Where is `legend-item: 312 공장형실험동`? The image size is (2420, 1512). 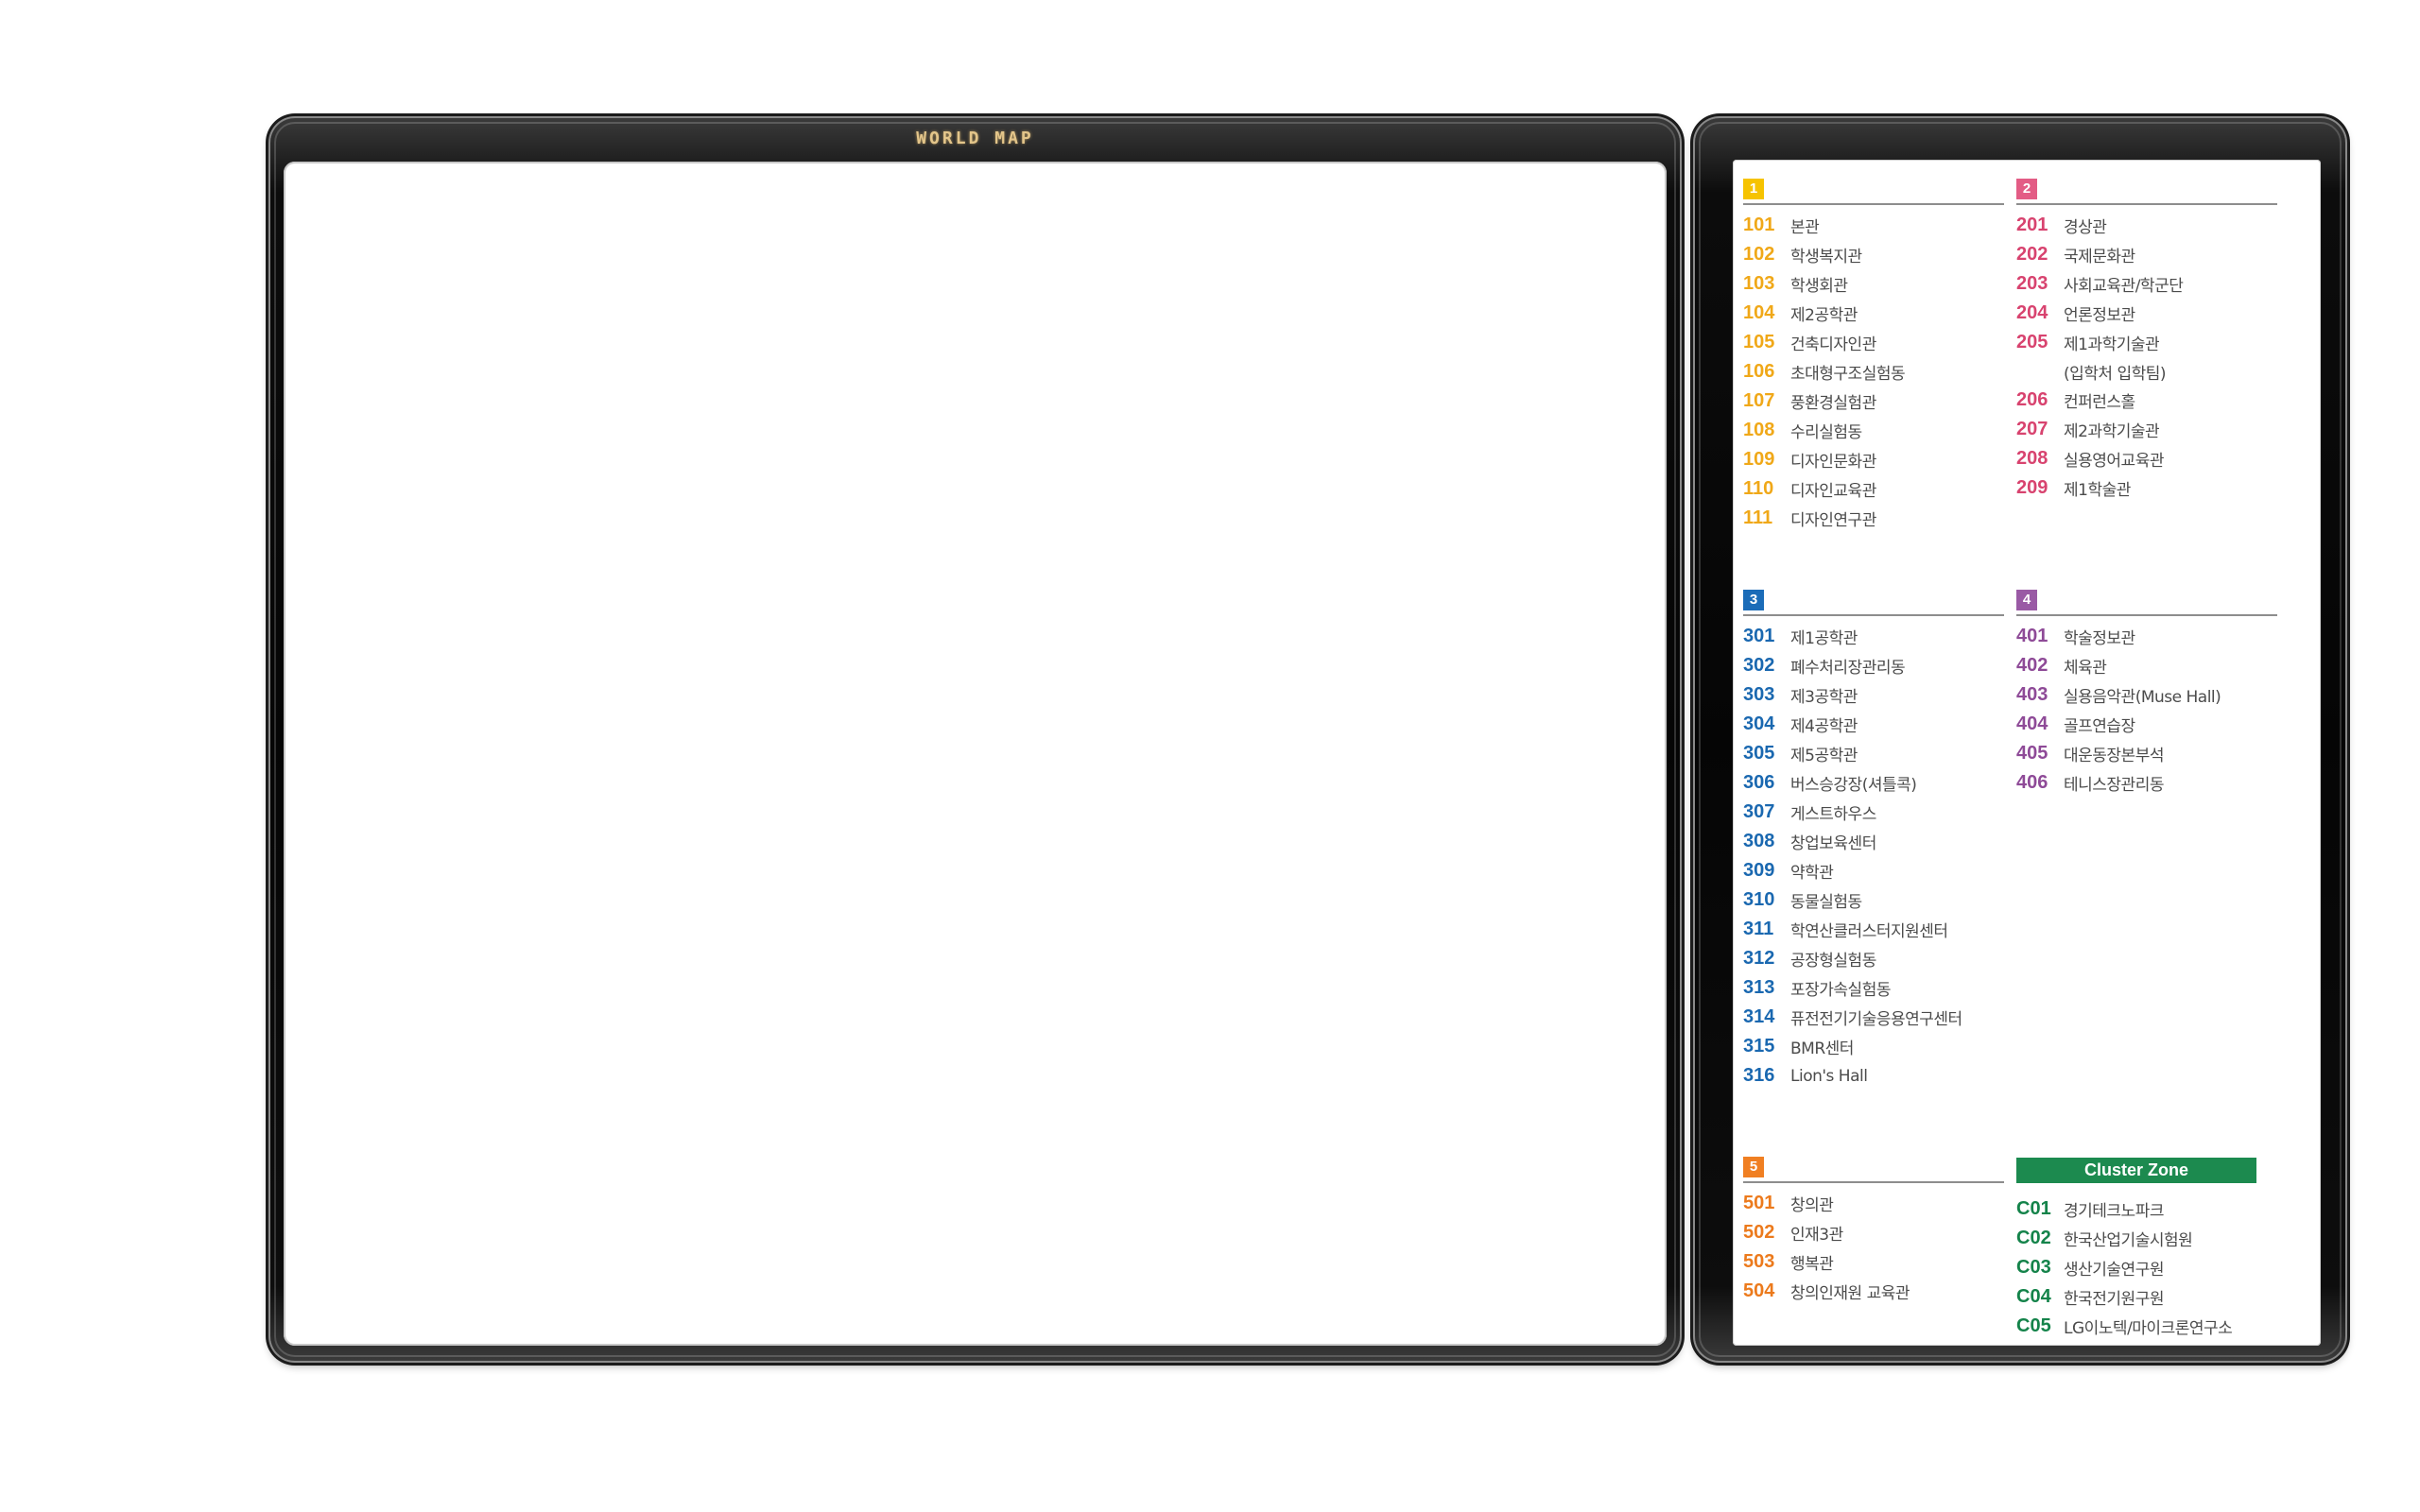
legend-item: 312 공장형실험동 is located at coordinates (1873, 958).